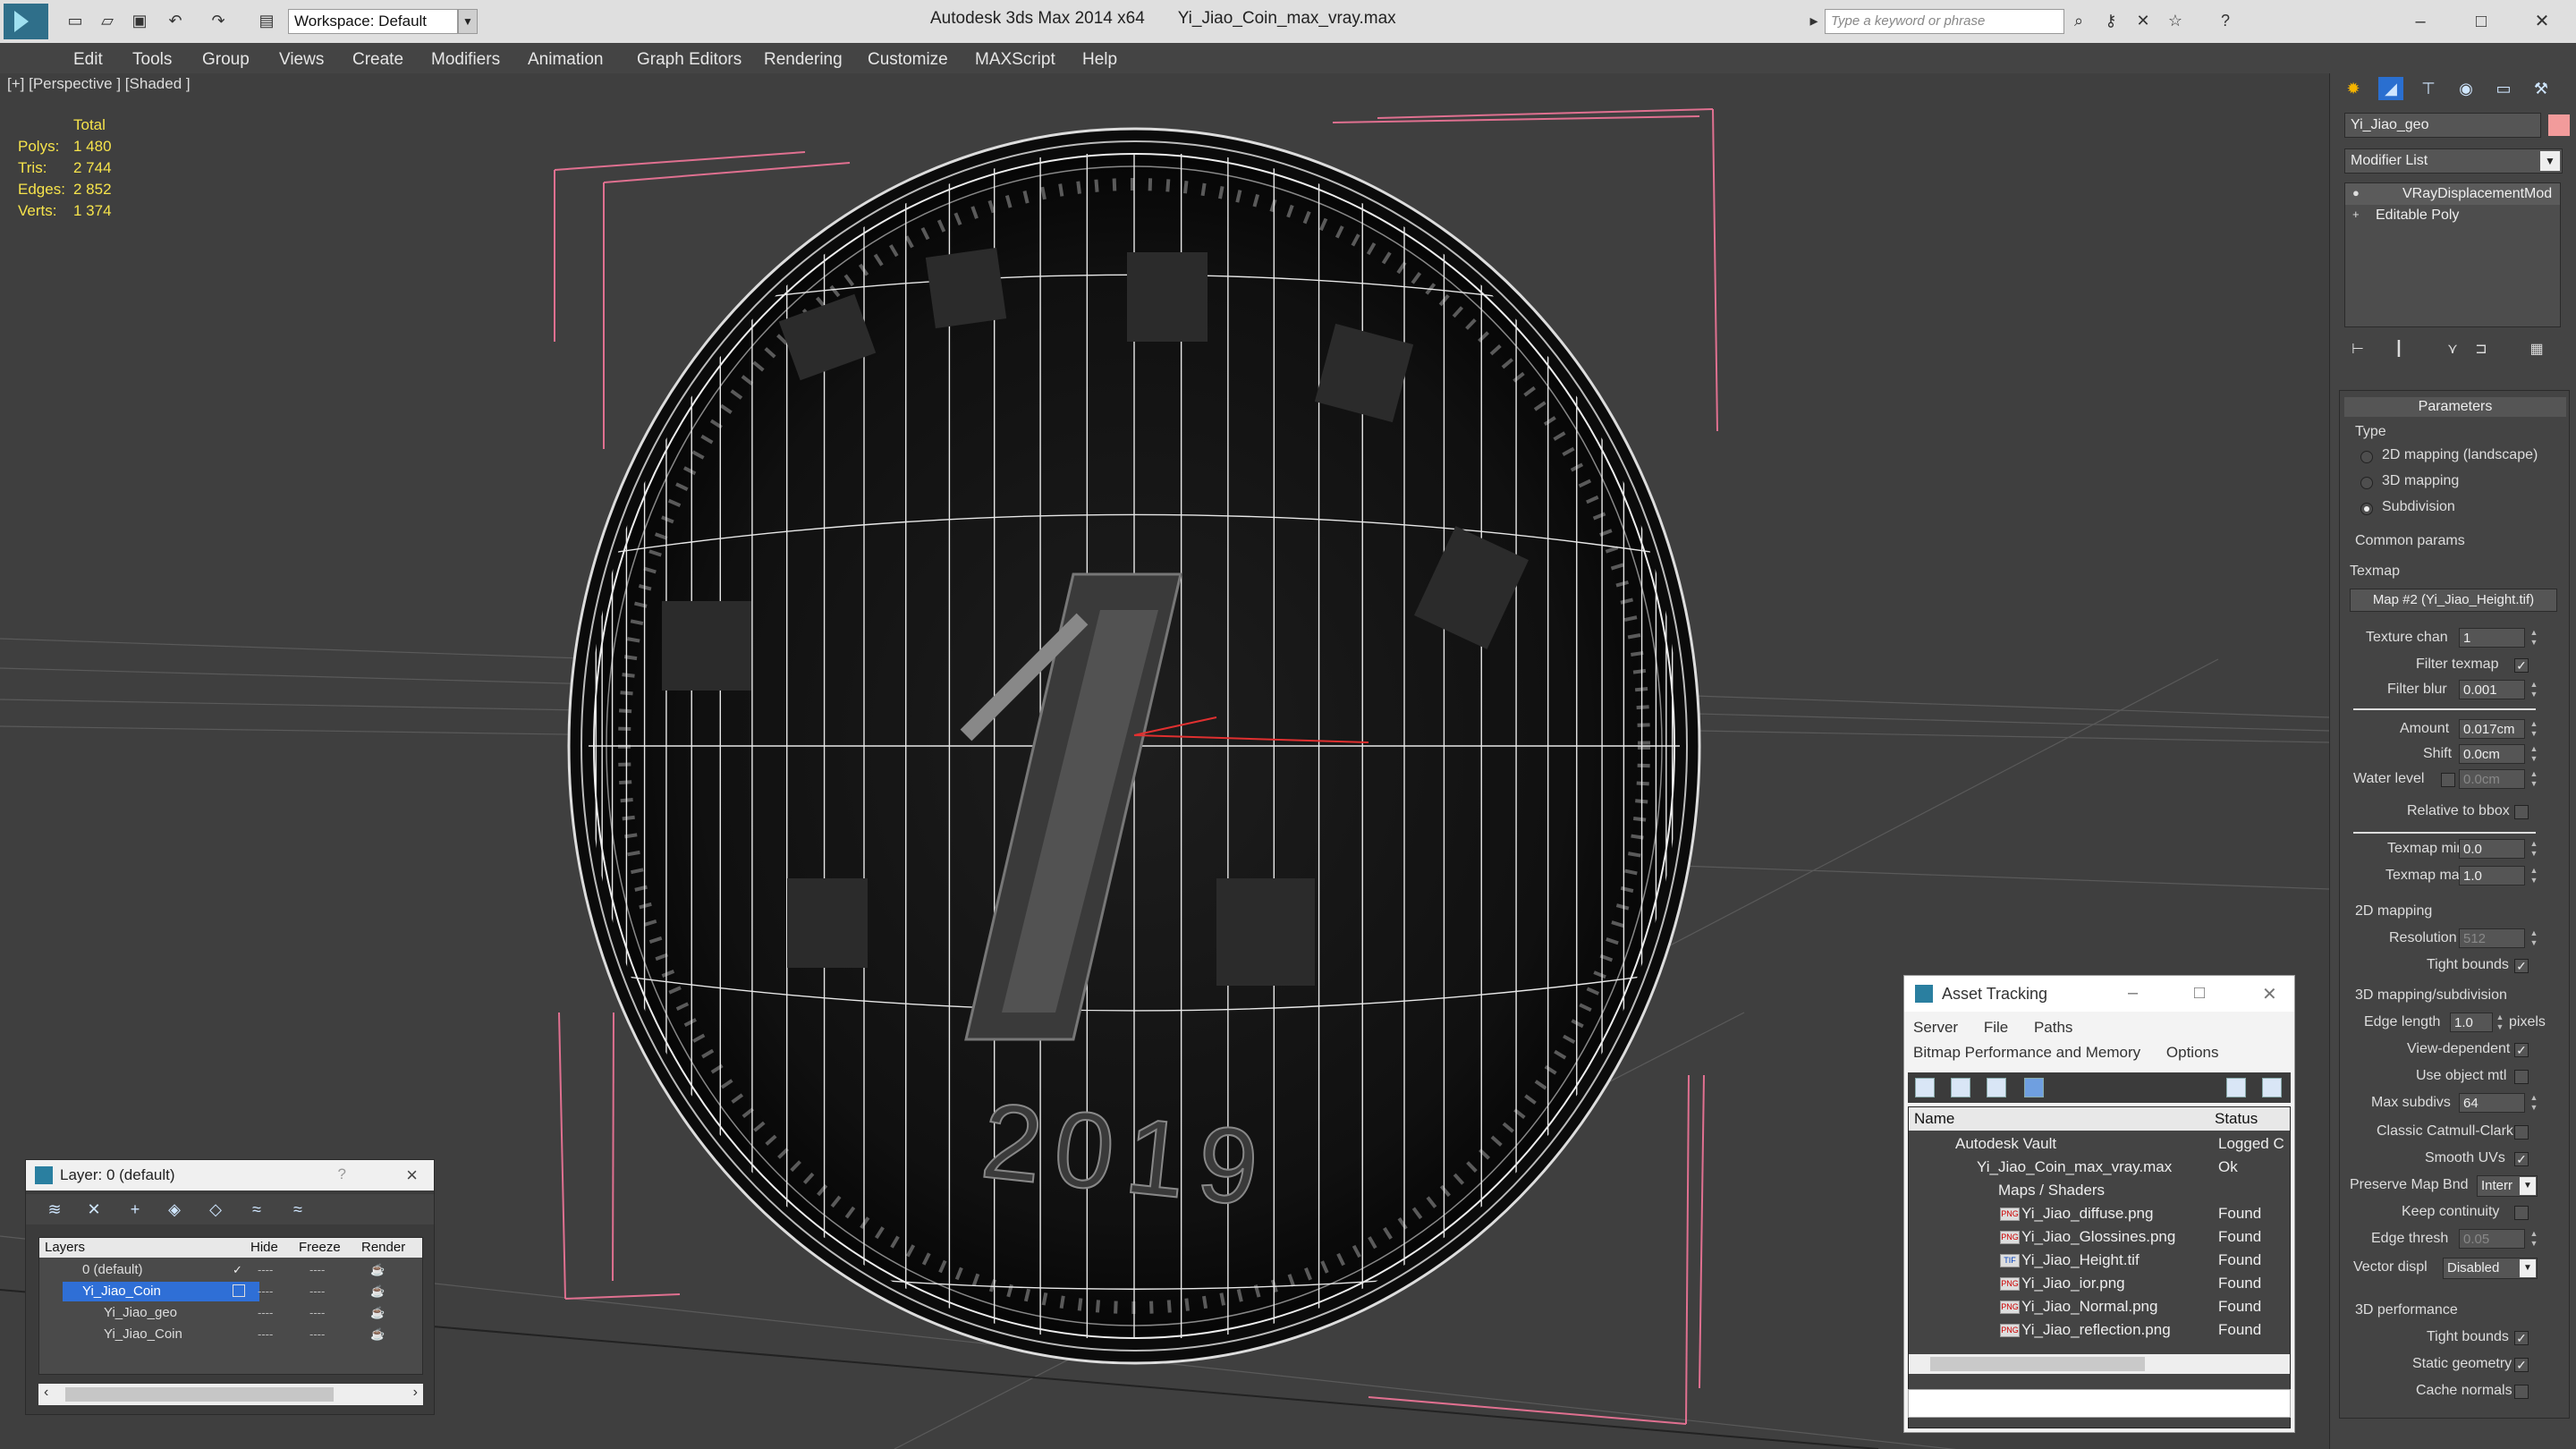 The image size is (2576, 1449). What do you see at coordinates (26, 21) in the screenshot?
I see `app-logo-icon` at bounding box center [26, 21].